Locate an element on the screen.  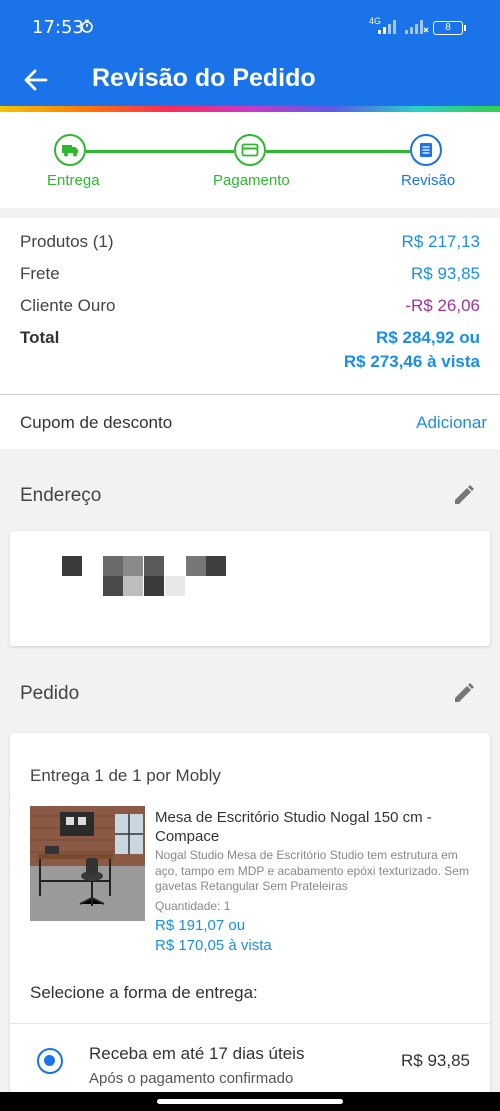
edit-order-icon is located at coordinates (464, 693).